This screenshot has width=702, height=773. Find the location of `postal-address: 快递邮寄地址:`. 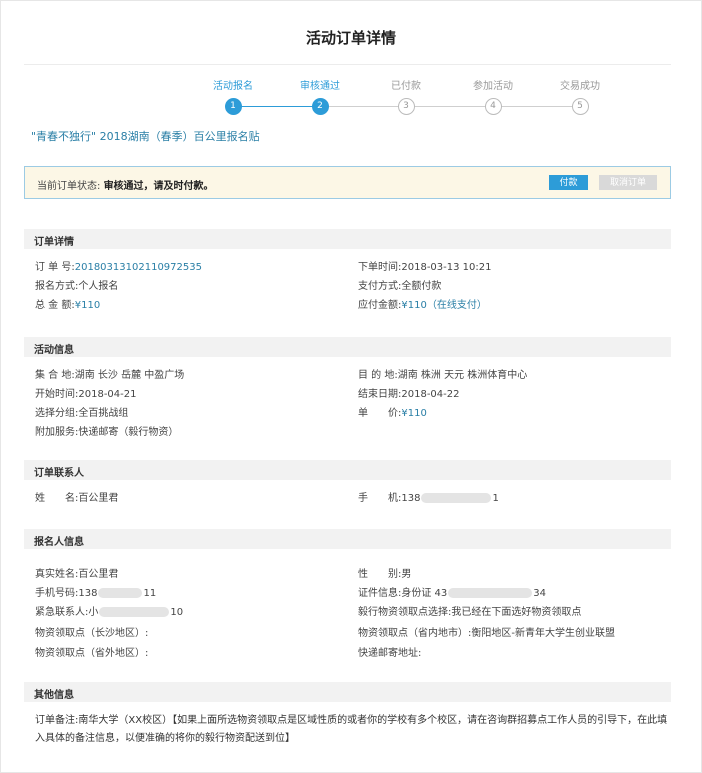

postal-address: 快递邮寄地址: is located at coordinates (389, 651).